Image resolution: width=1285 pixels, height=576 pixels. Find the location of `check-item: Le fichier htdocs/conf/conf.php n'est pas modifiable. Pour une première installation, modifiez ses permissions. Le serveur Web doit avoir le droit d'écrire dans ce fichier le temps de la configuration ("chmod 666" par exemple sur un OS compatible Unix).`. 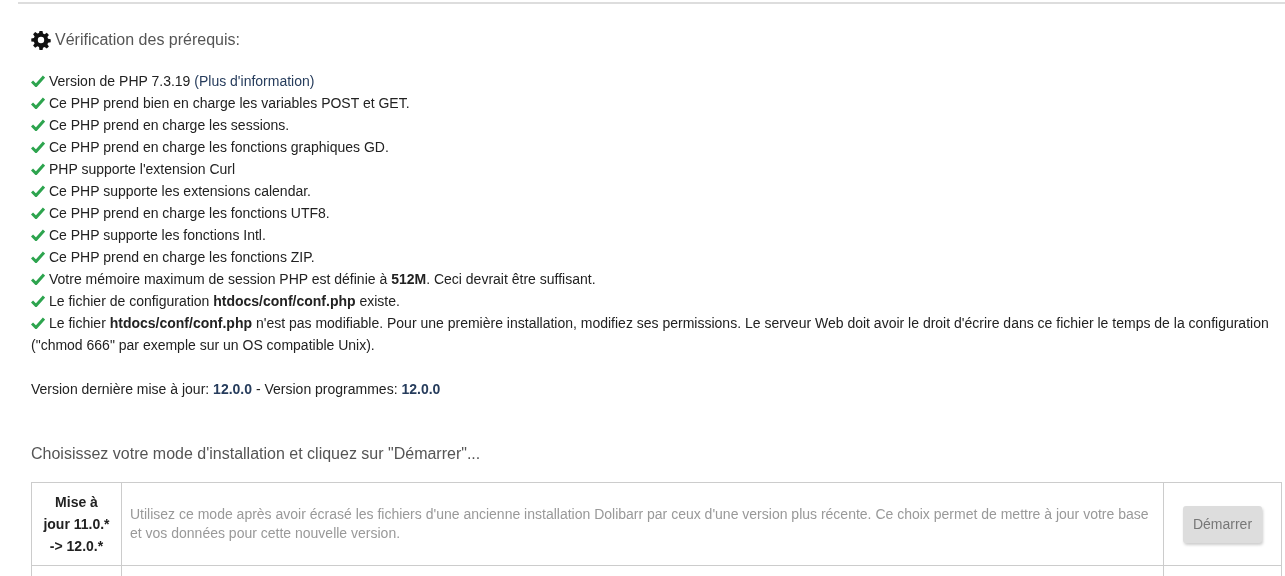

check-item: Le fichier htdocs/conf/conf.php n'est pas modifiable. Pour une première installation, modifiez ses permissions. Le serveur Web doit avoir le droit d'écrire dans ce fichier le temps de la configuration ("chmod 666" par exemple sur un OS compatible Unix). is located at coordinates (650, 334).